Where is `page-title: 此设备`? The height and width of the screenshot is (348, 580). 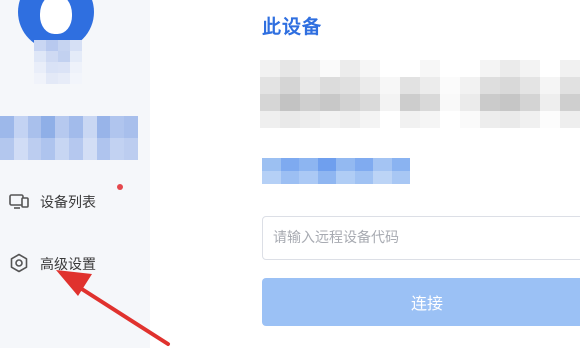 page-title: 此设备 is located at coordinates (292, 27).